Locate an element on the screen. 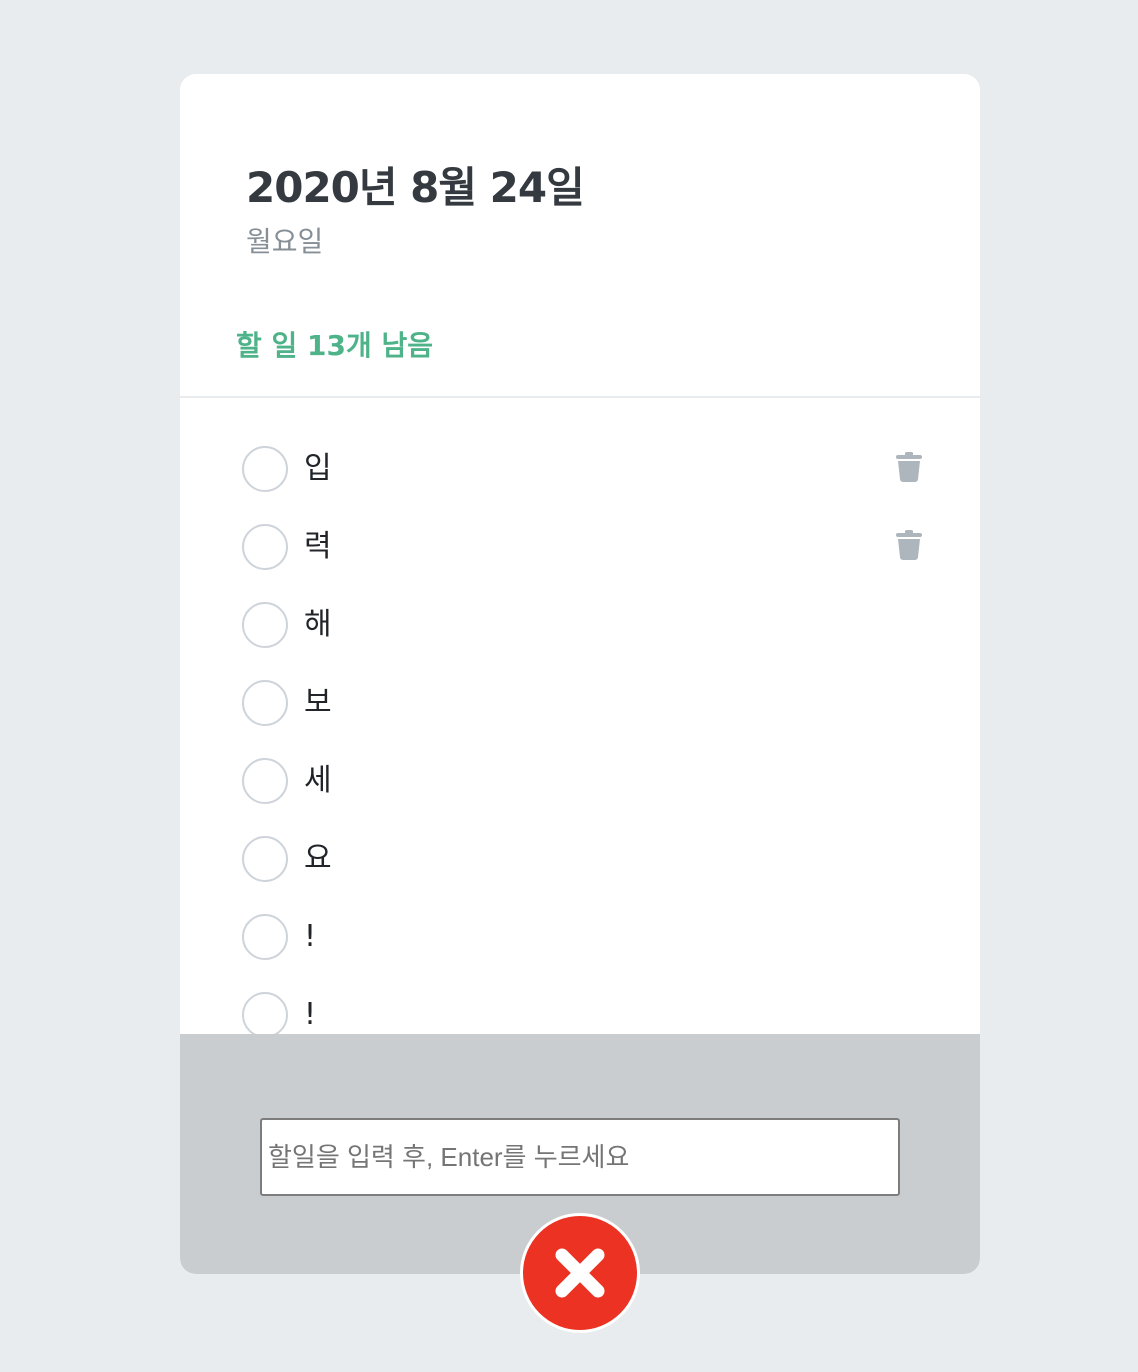 The height and width of the screenshot is (1372, 1138). close-button is located at coordinates (580, 1273).